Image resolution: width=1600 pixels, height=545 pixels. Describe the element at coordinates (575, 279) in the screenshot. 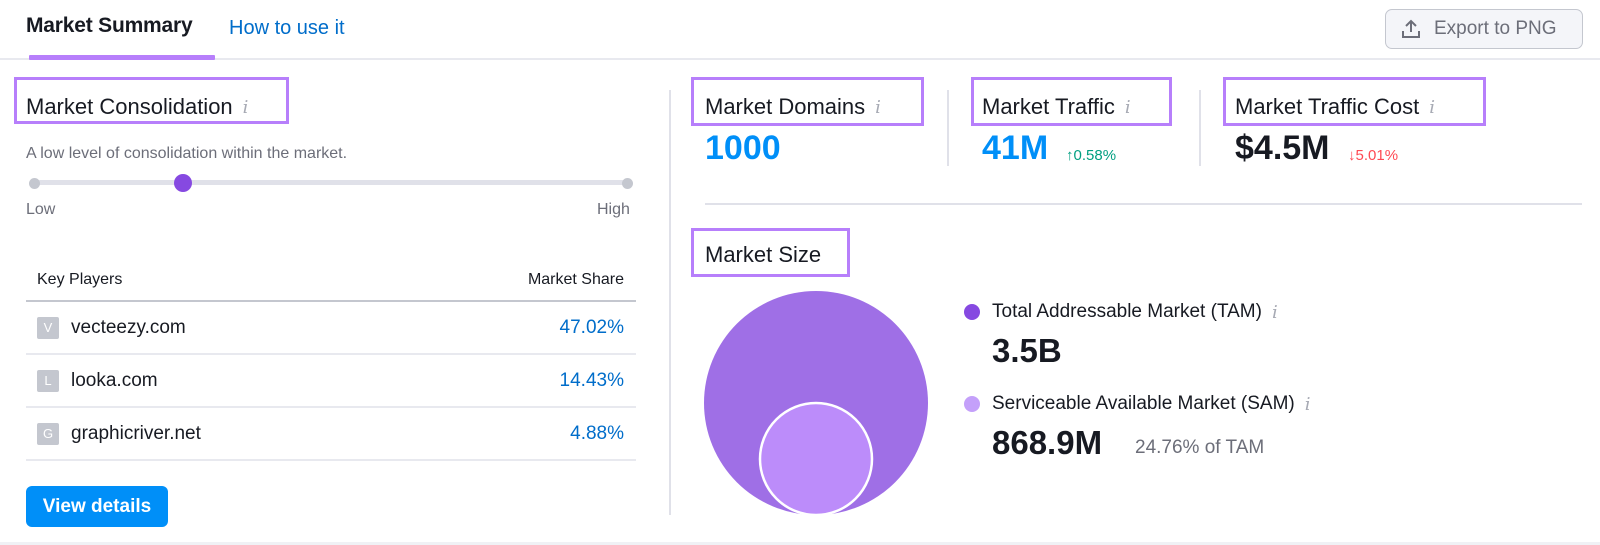

I see `column-header-market-share: Market Share` at that location.